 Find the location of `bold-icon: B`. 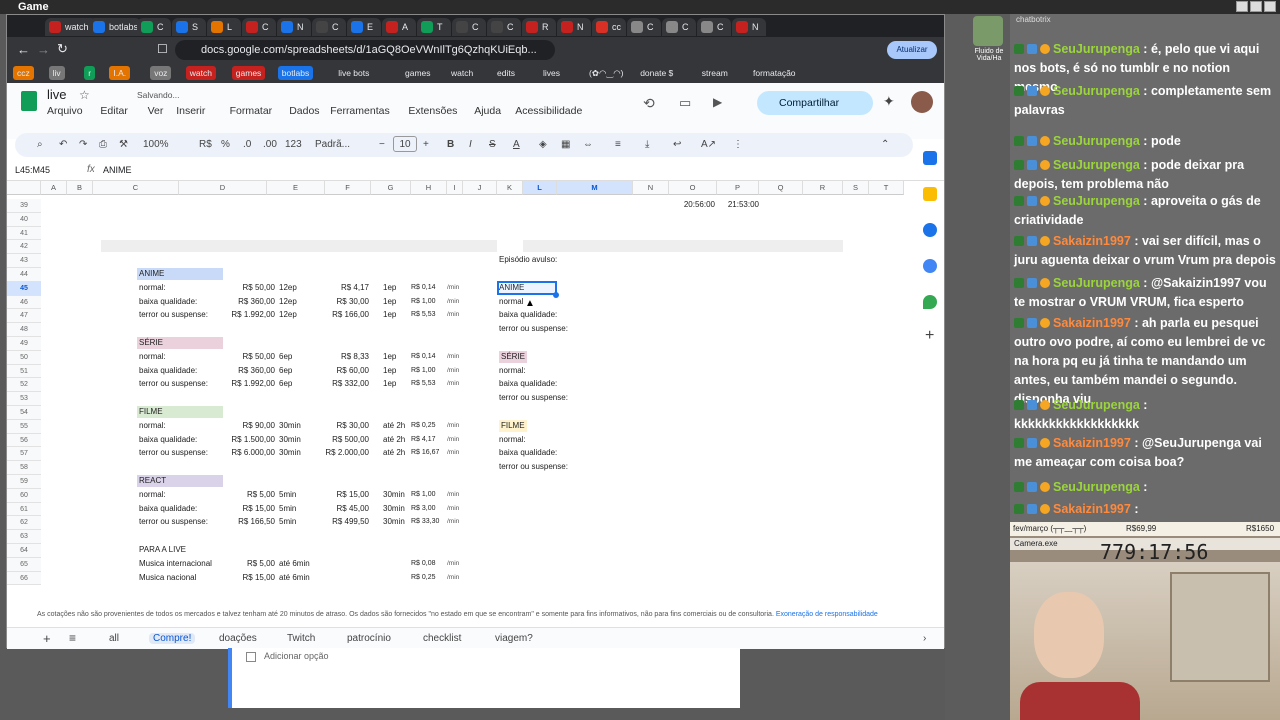

bold-icon: B is located at coordinates (450, 145).